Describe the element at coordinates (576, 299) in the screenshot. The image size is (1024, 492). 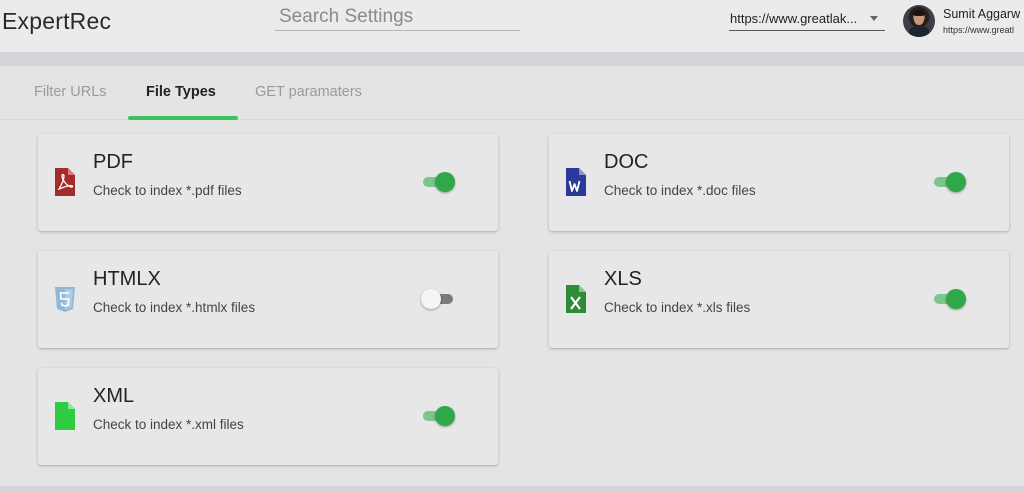
I see `excel-file-icon` at that location.